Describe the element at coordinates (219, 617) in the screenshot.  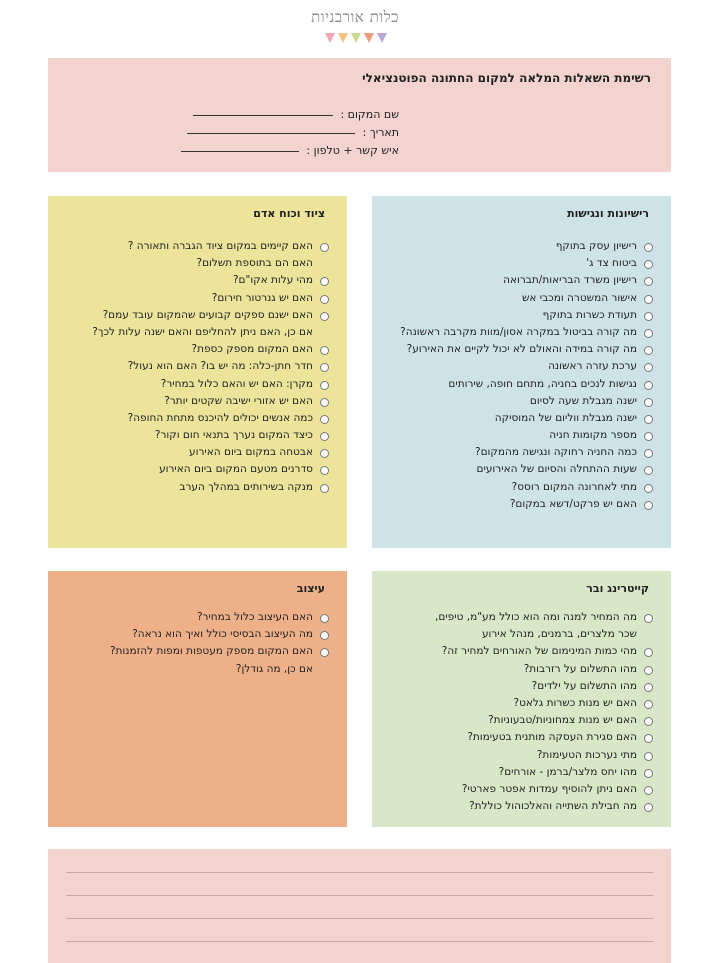
I see `list-item: האם העיצוב כלול במחיר?` at that location.